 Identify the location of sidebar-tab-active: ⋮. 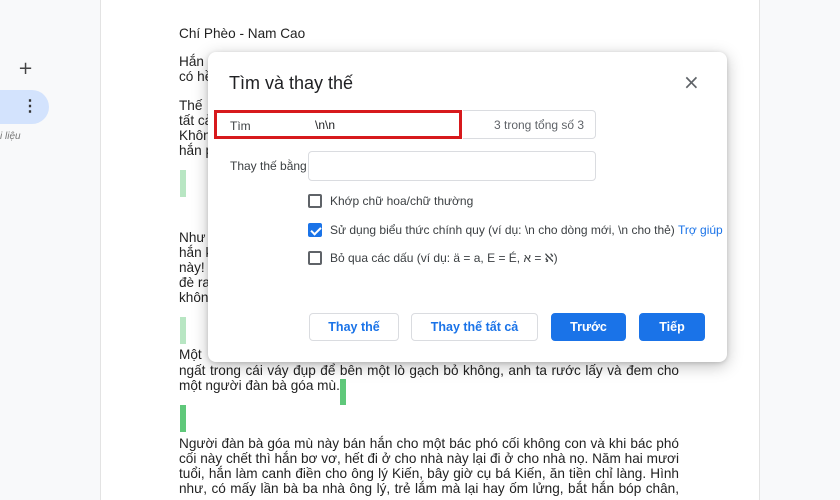
(24, 107).